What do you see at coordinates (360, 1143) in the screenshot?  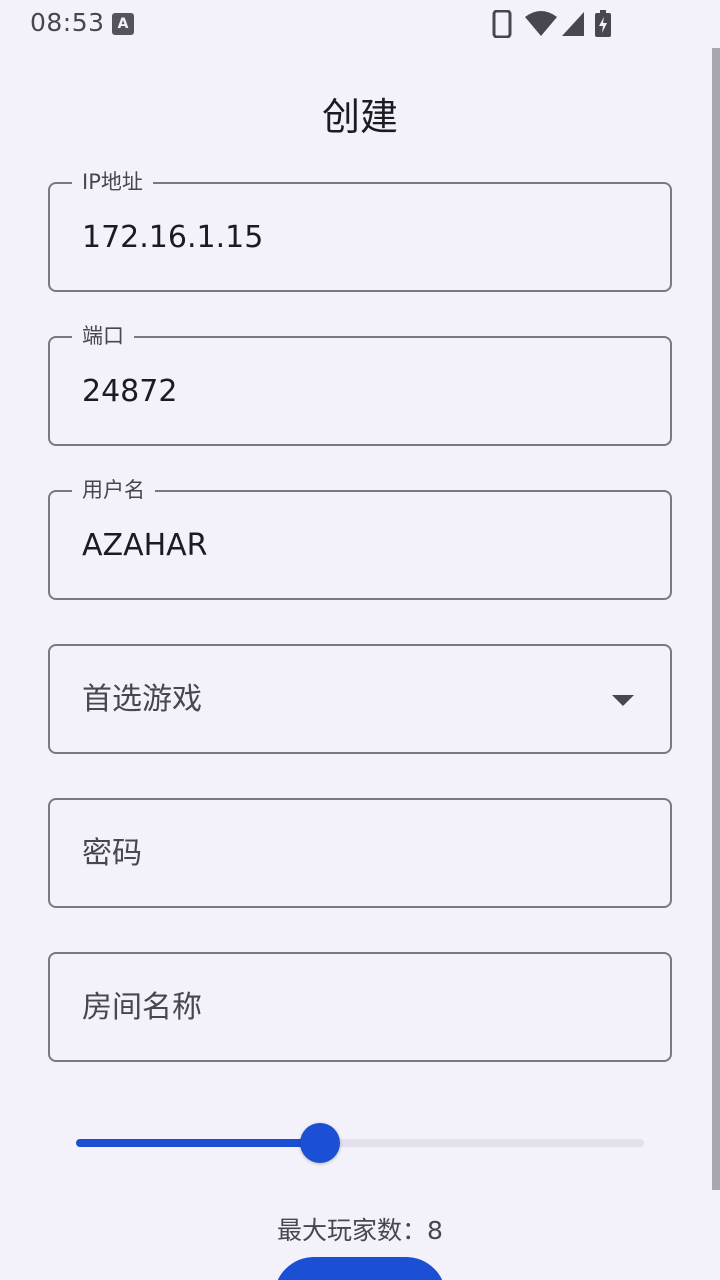 I see `max-players-slider` at bounding box center [360, 1143].